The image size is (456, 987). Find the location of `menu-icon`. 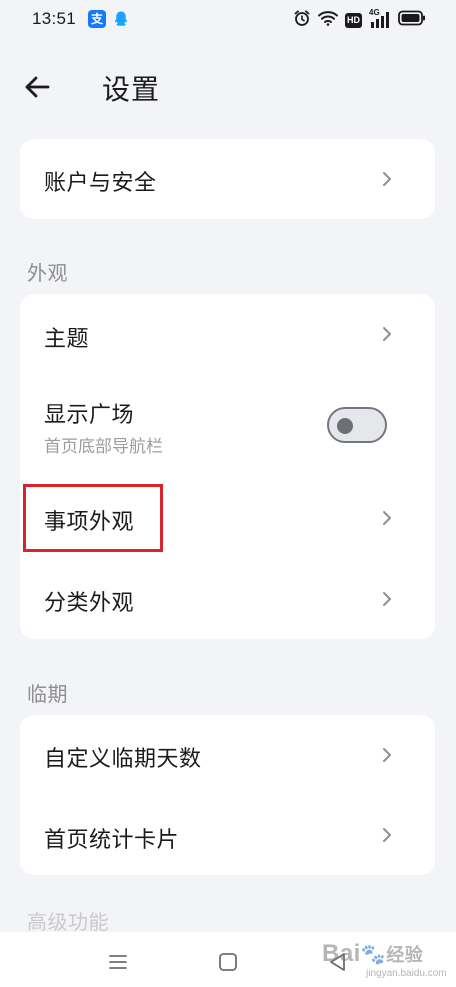

menu-icon is located at coordinates (118, 962).